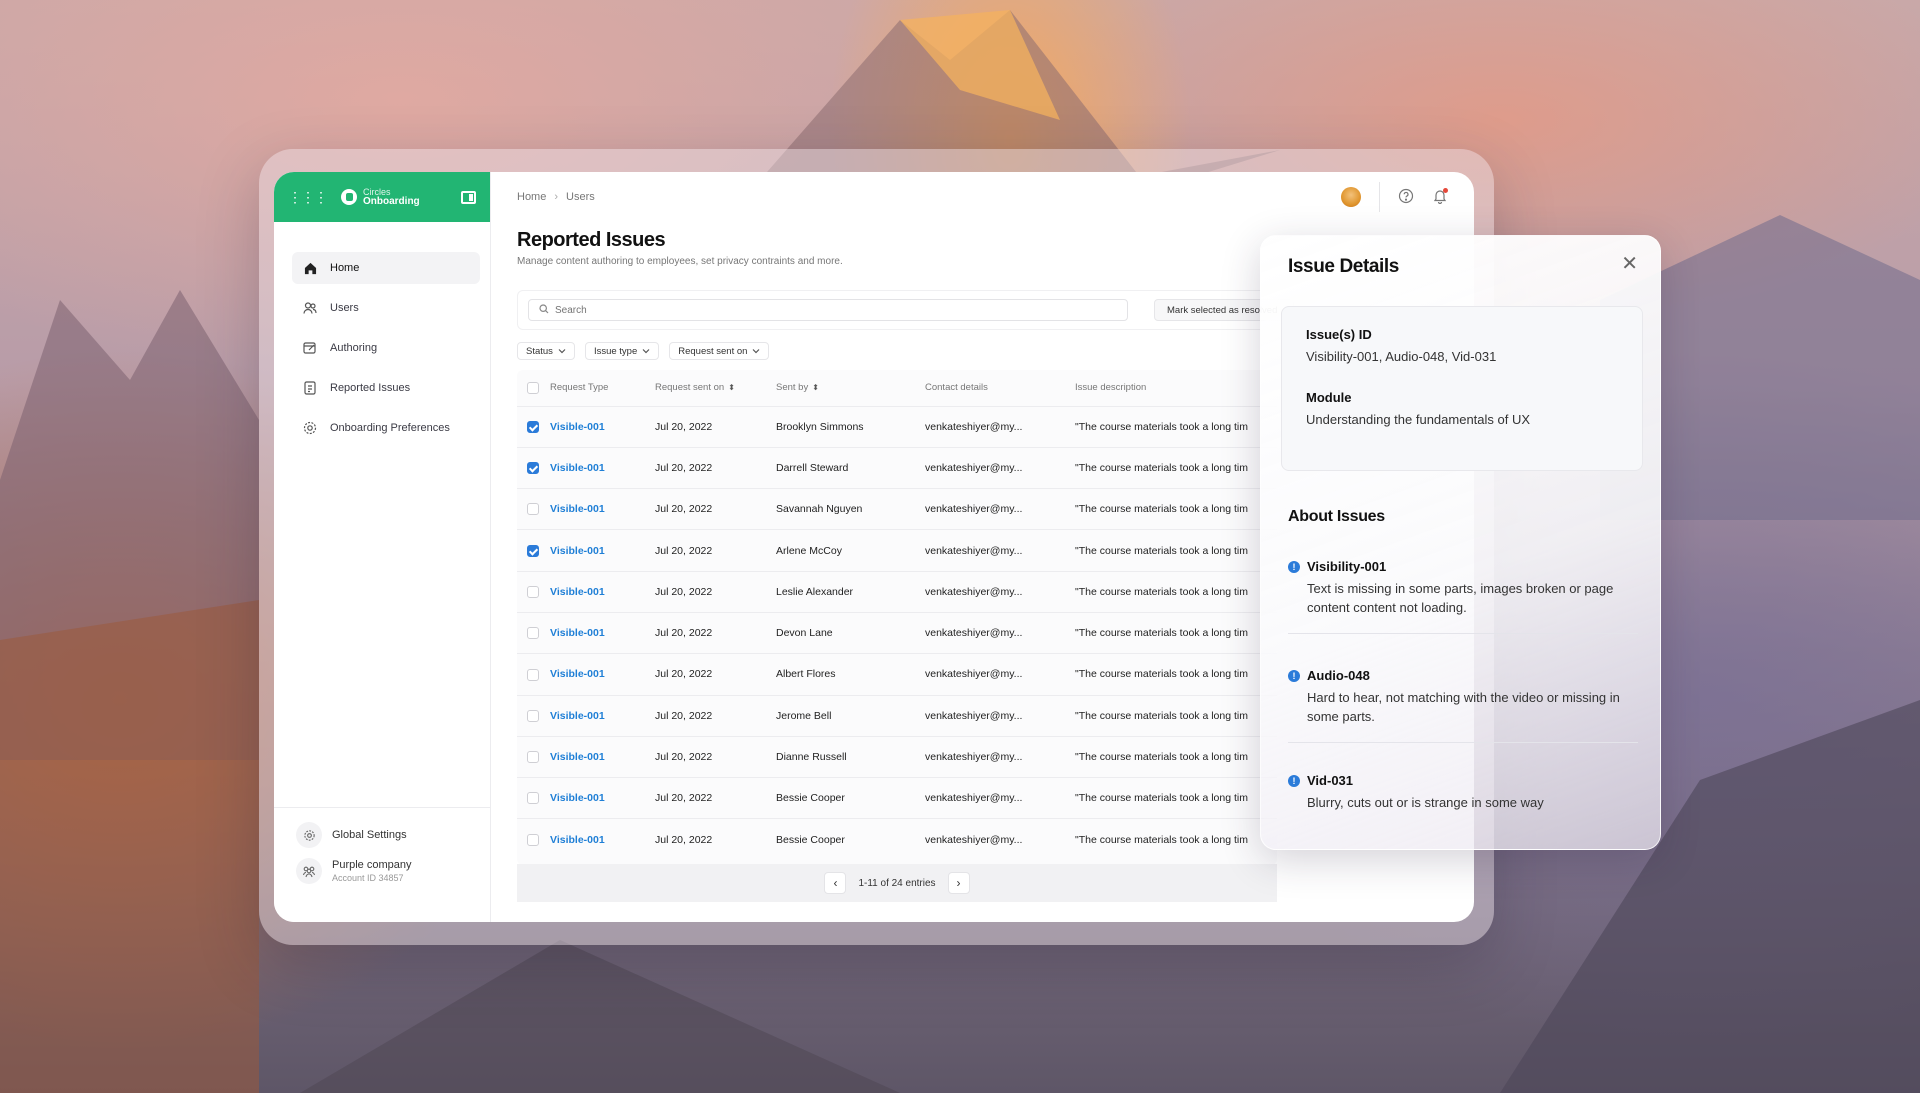 This screenshot has height=1093, width=1920. I want to click on column-header: Contact details, so click(956, 388).